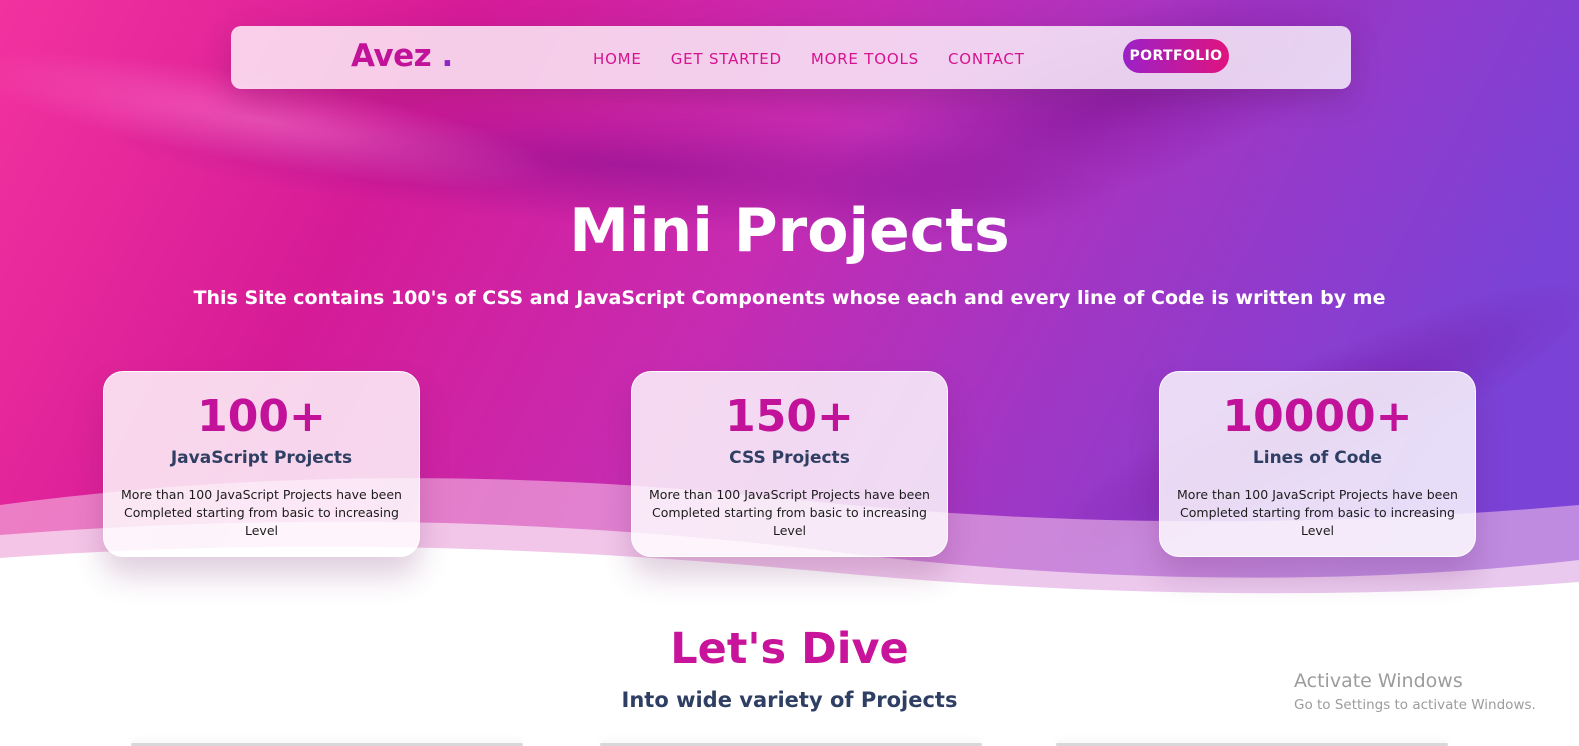 This screenshot has height=746, width=1579. Describe the element at coordinates (261, 458) in the screenshot. I see `stat-title: JavaScript Projects` at that location.